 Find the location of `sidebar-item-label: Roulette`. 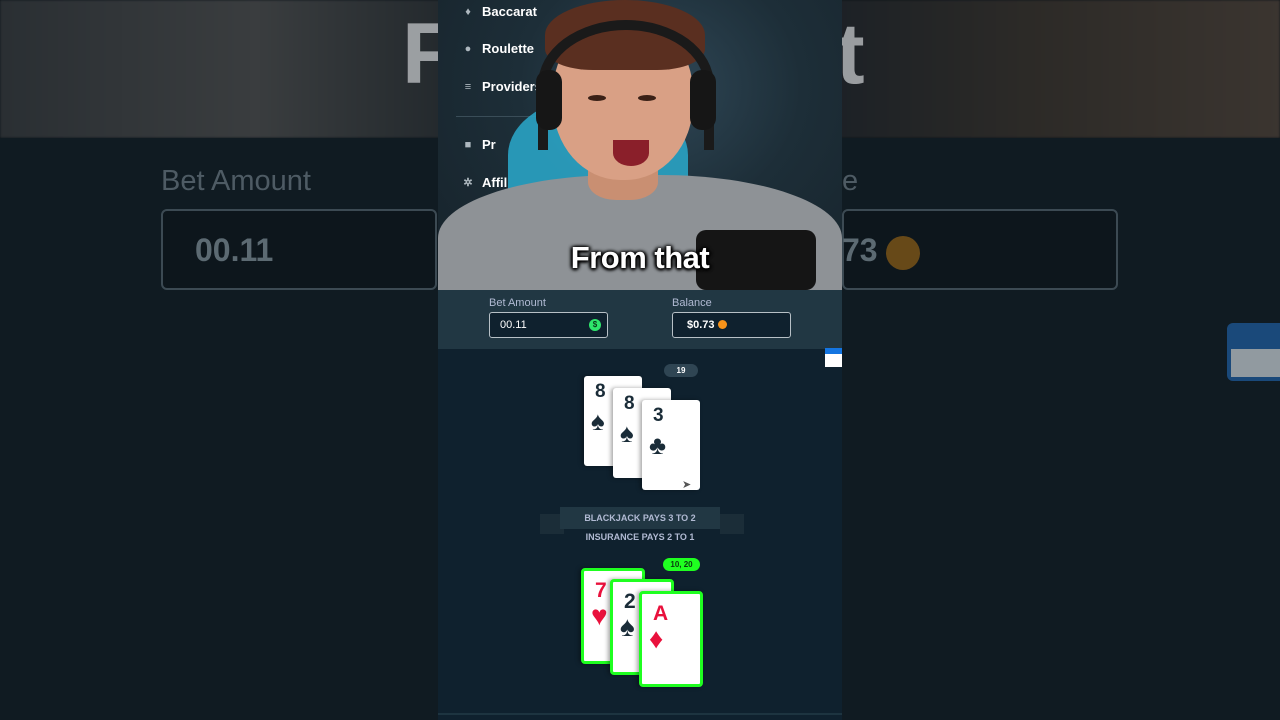

sidebar-item-label: Roulette is located at coordinates (508, 48).